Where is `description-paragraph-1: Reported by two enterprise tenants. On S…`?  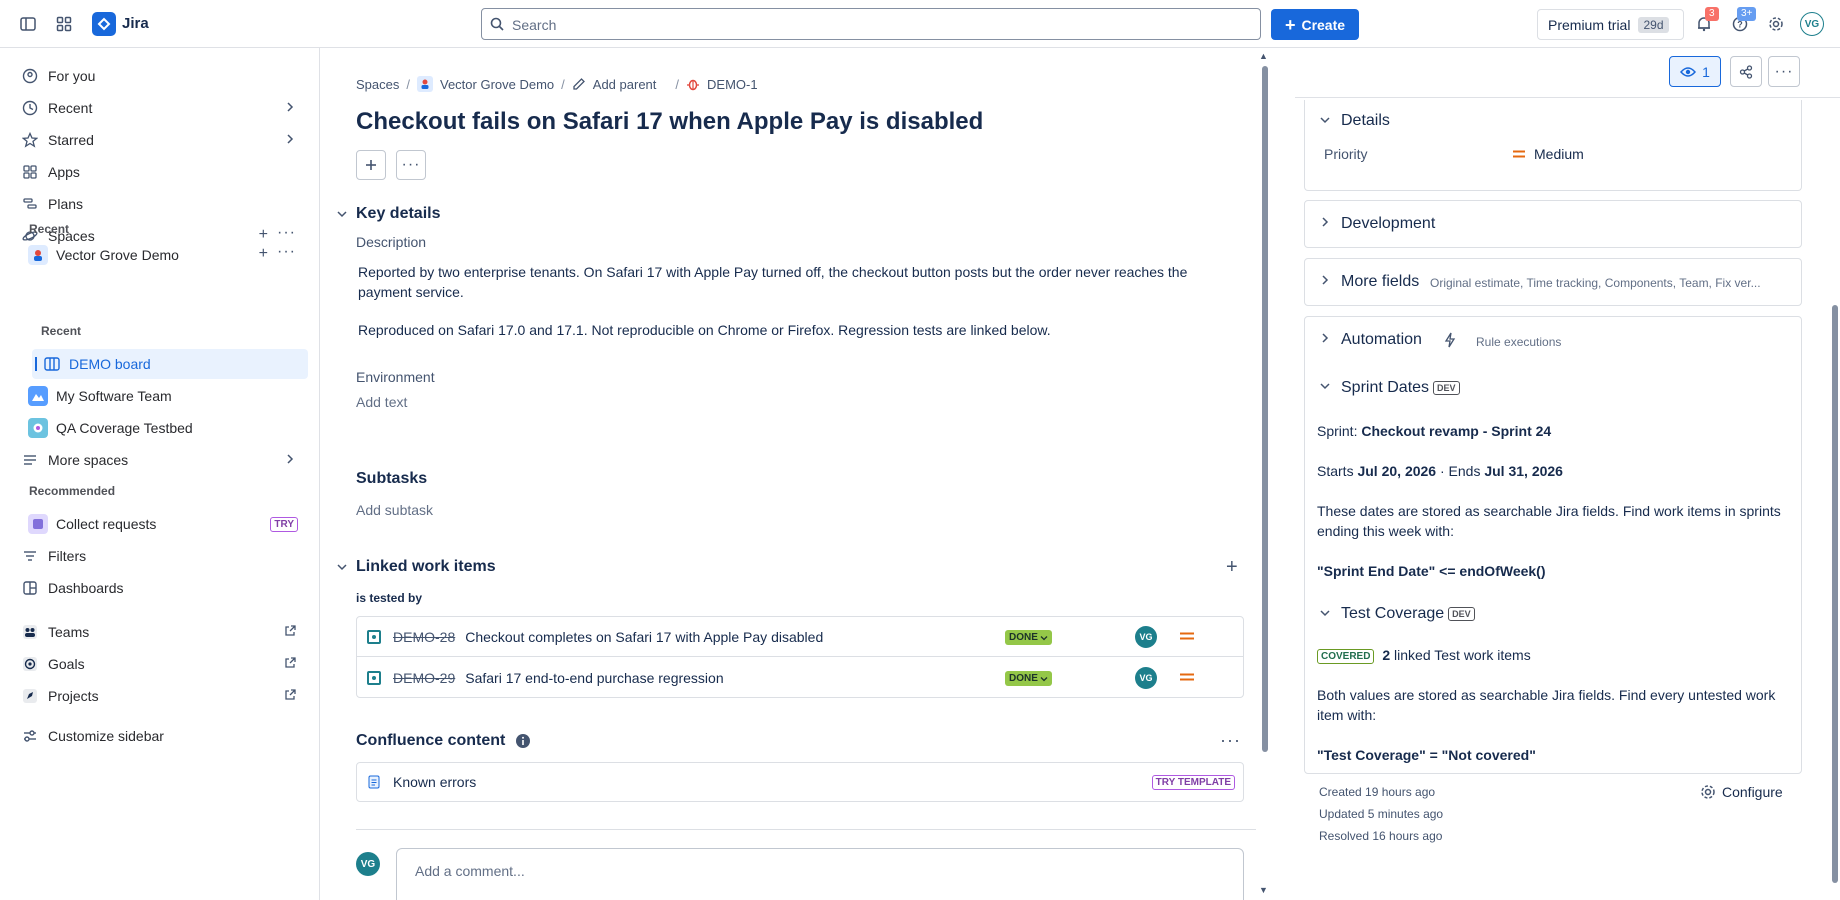
description-paragraph-1: Reported by two enterprise tenants. On S… is located at coordinates (793, 282).